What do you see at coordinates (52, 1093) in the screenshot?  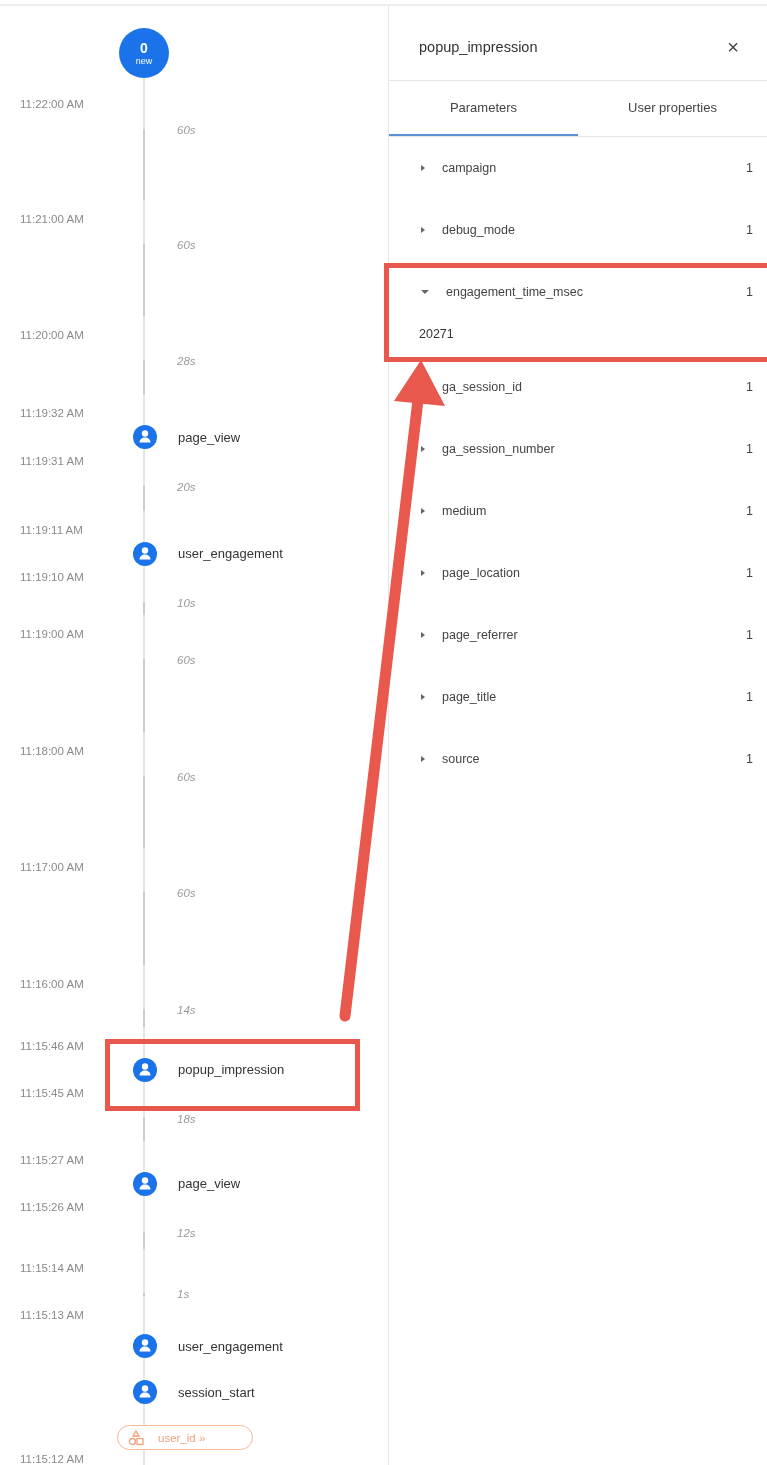 I see `timestamp: 11:15:45 AM` at bounding box center [52, 1093].